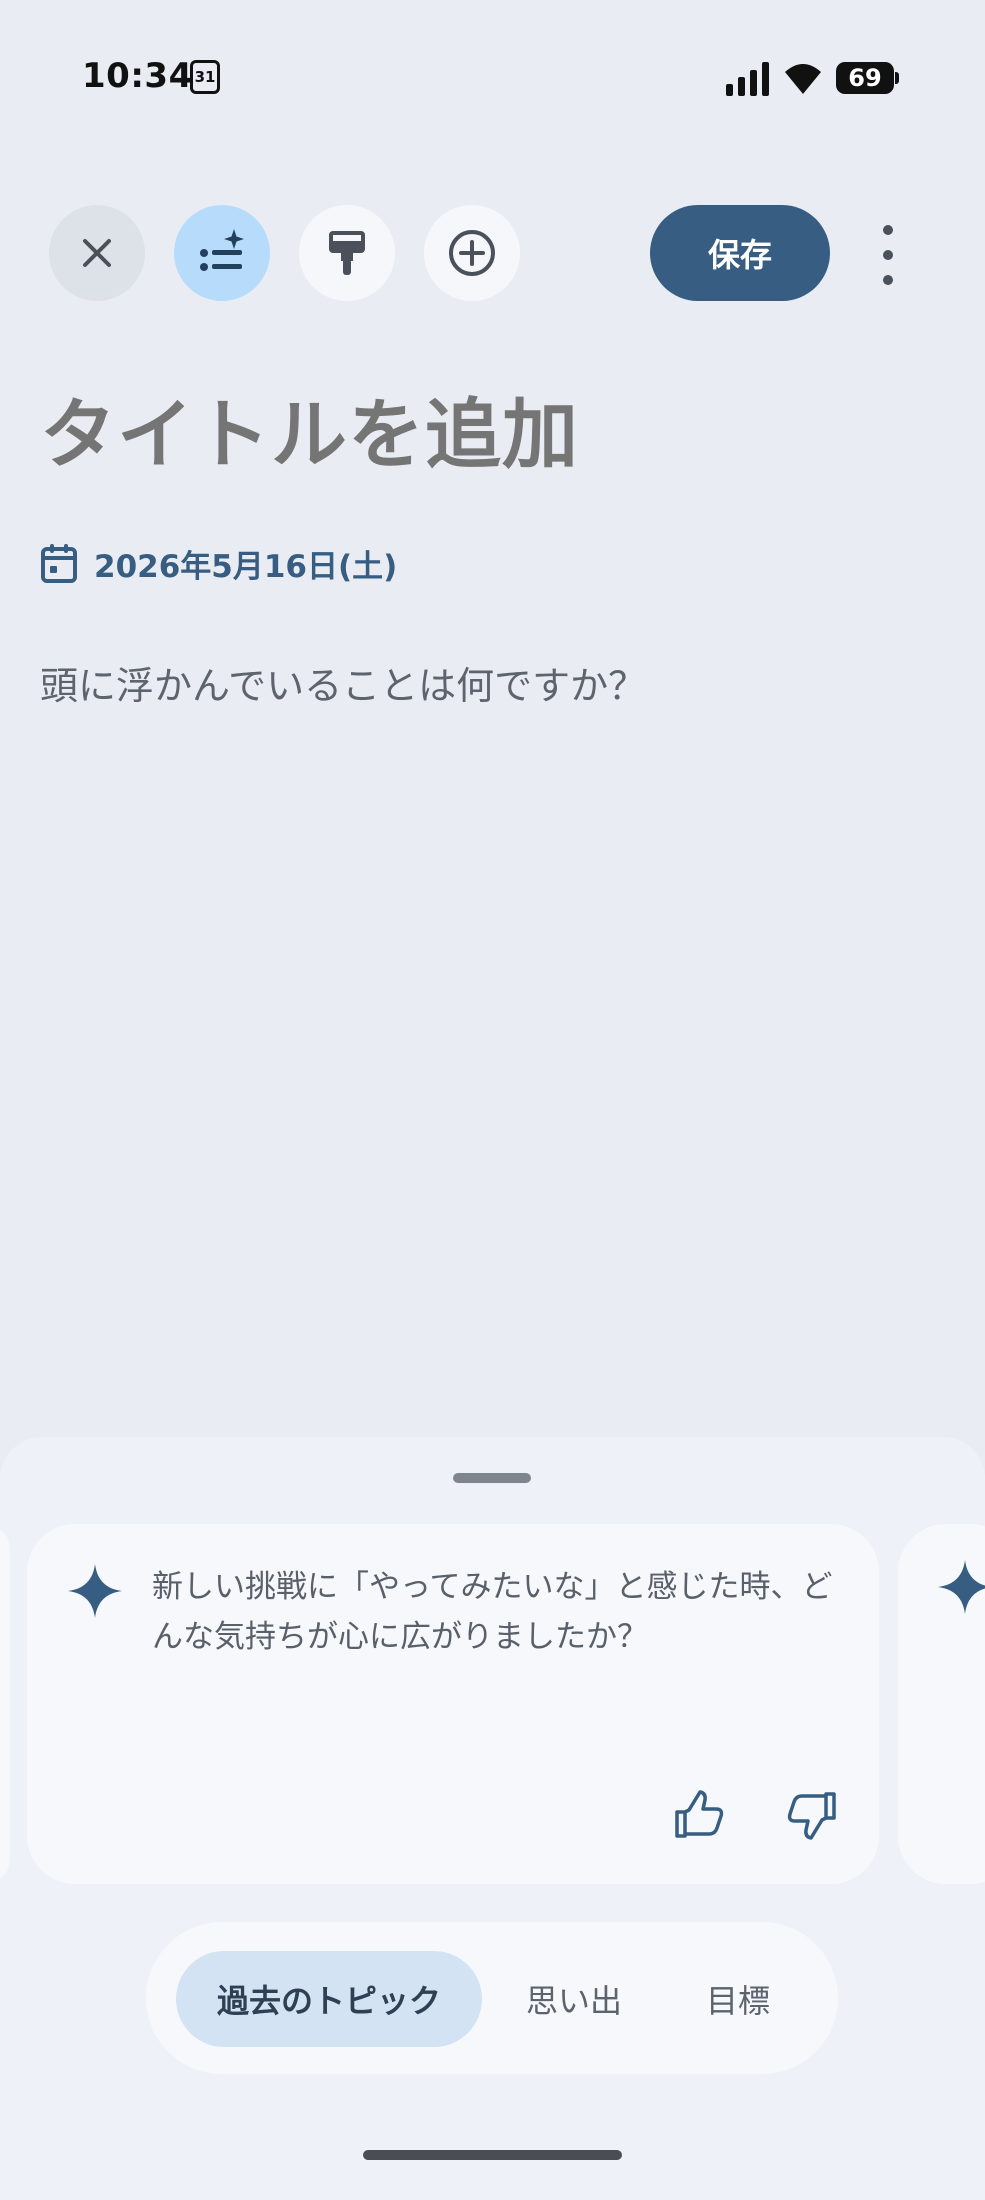  Describe the element at coordinates (492, 2155) in the screenshot. I see `home-indicator` at that location.